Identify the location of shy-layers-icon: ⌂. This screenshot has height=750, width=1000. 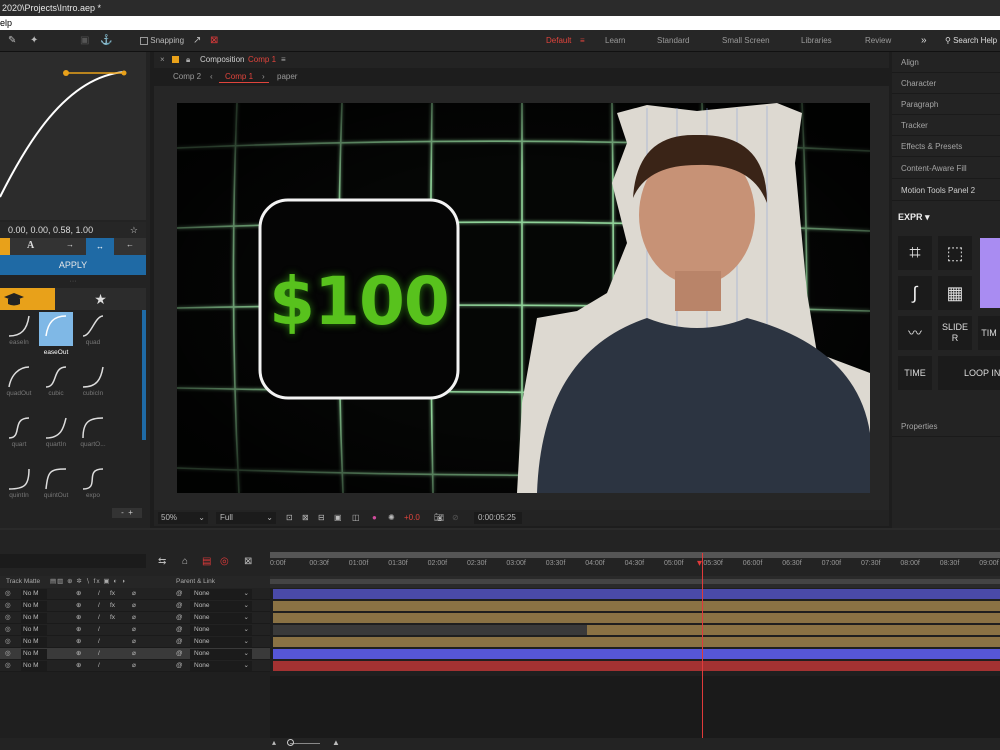
(185, 561).